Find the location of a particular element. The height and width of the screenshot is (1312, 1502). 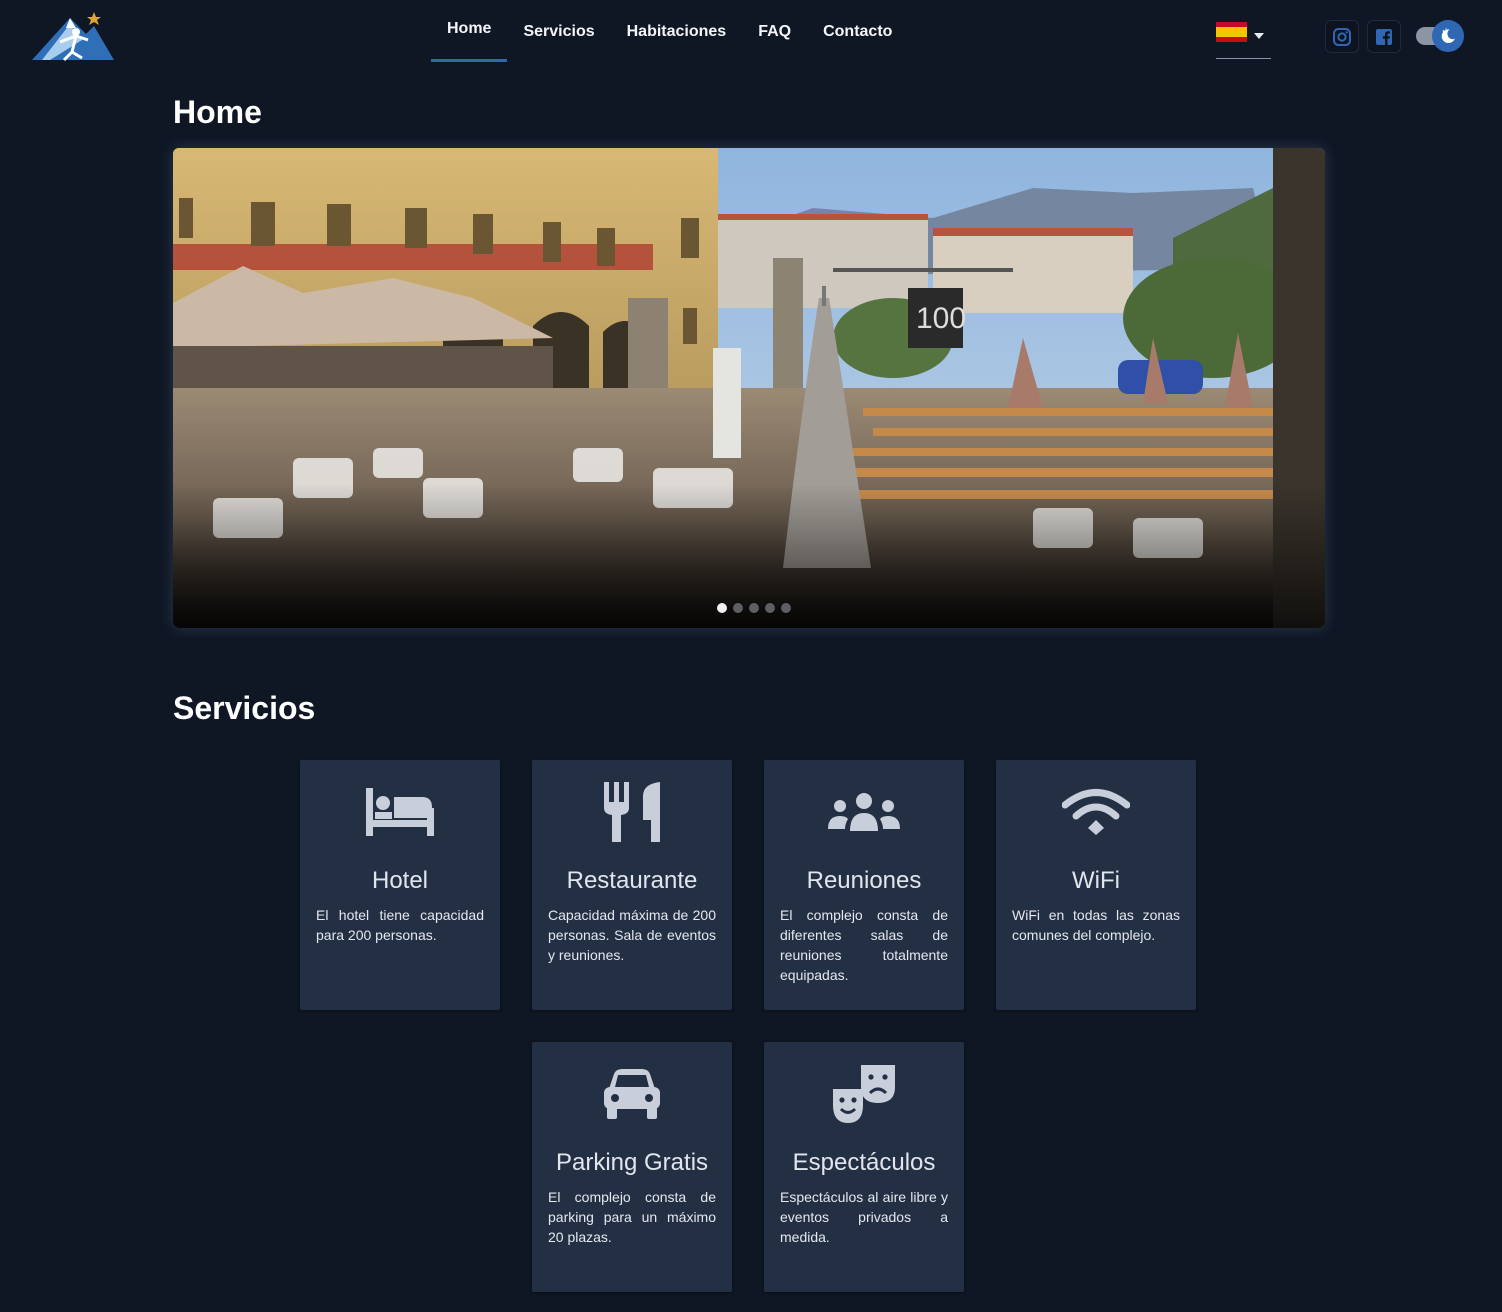

main-nav: Home Servicios Habitaciones FAQ Contacto is located at coordinates (669, 32).